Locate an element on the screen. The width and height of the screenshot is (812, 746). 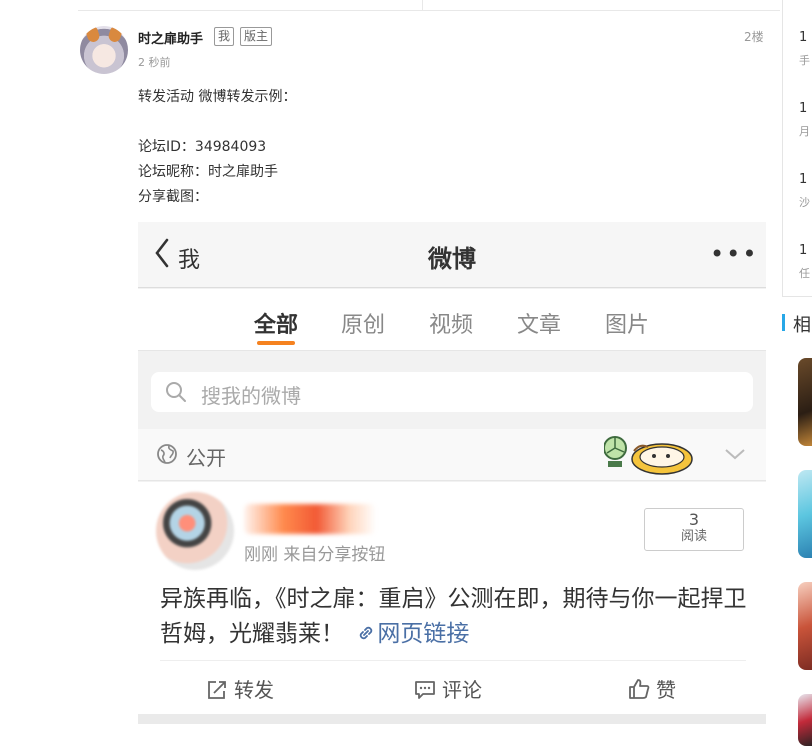
weibo-nav-bar: 我 微博 ••• is located at coordinates (452, 255).